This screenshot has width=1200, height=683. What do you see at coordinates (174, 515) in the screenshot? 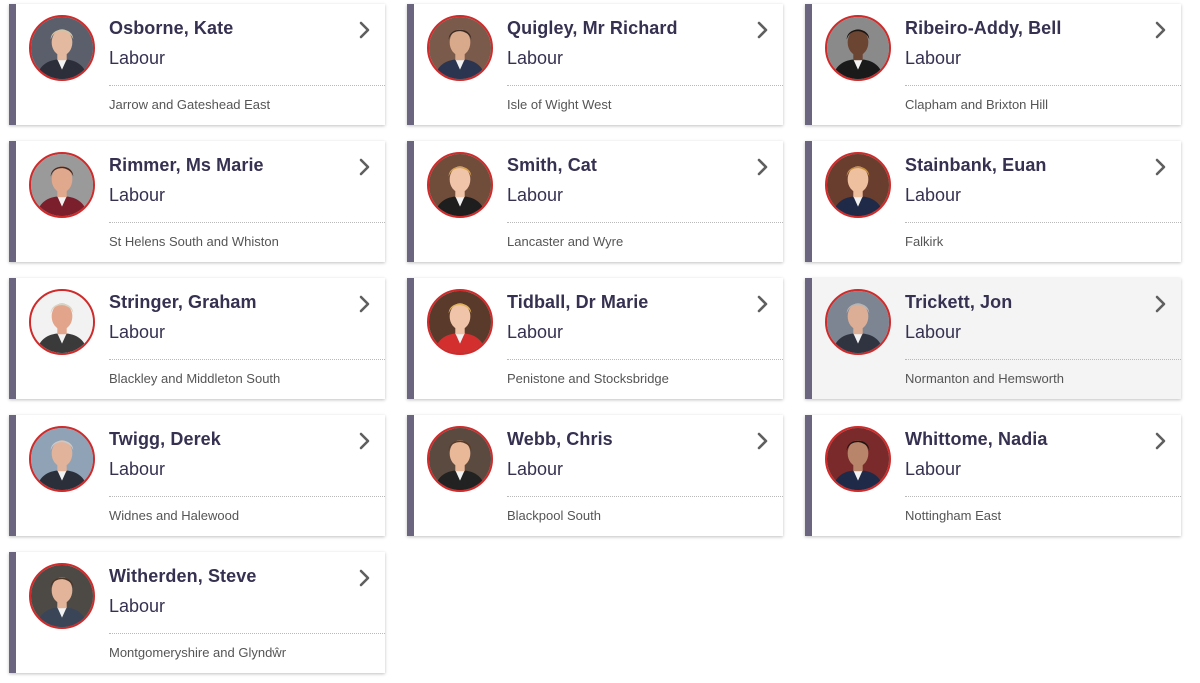
I see `member-constituency: Widnes and Halewood` at bounding box center [174, 515].